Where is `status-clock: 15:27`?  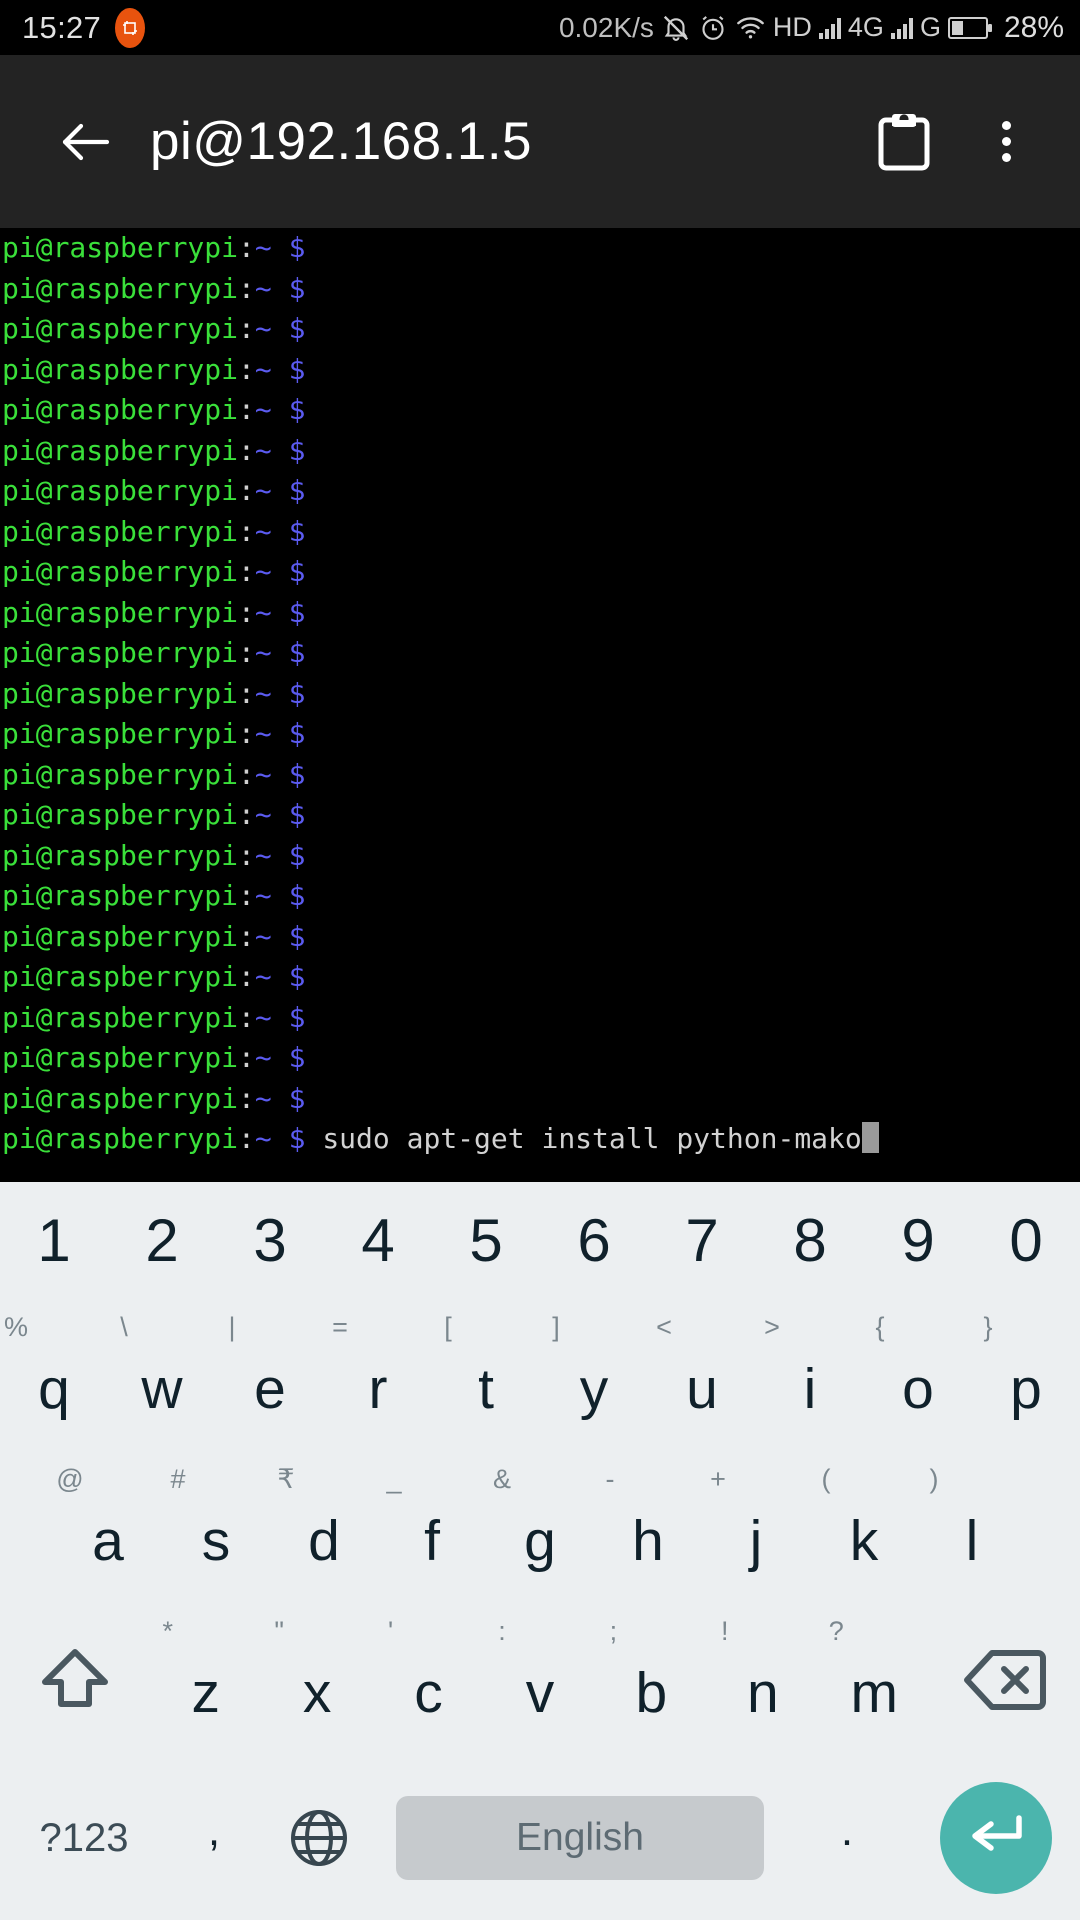 status-clock: 15:27 is located at coordinates (62, 27).